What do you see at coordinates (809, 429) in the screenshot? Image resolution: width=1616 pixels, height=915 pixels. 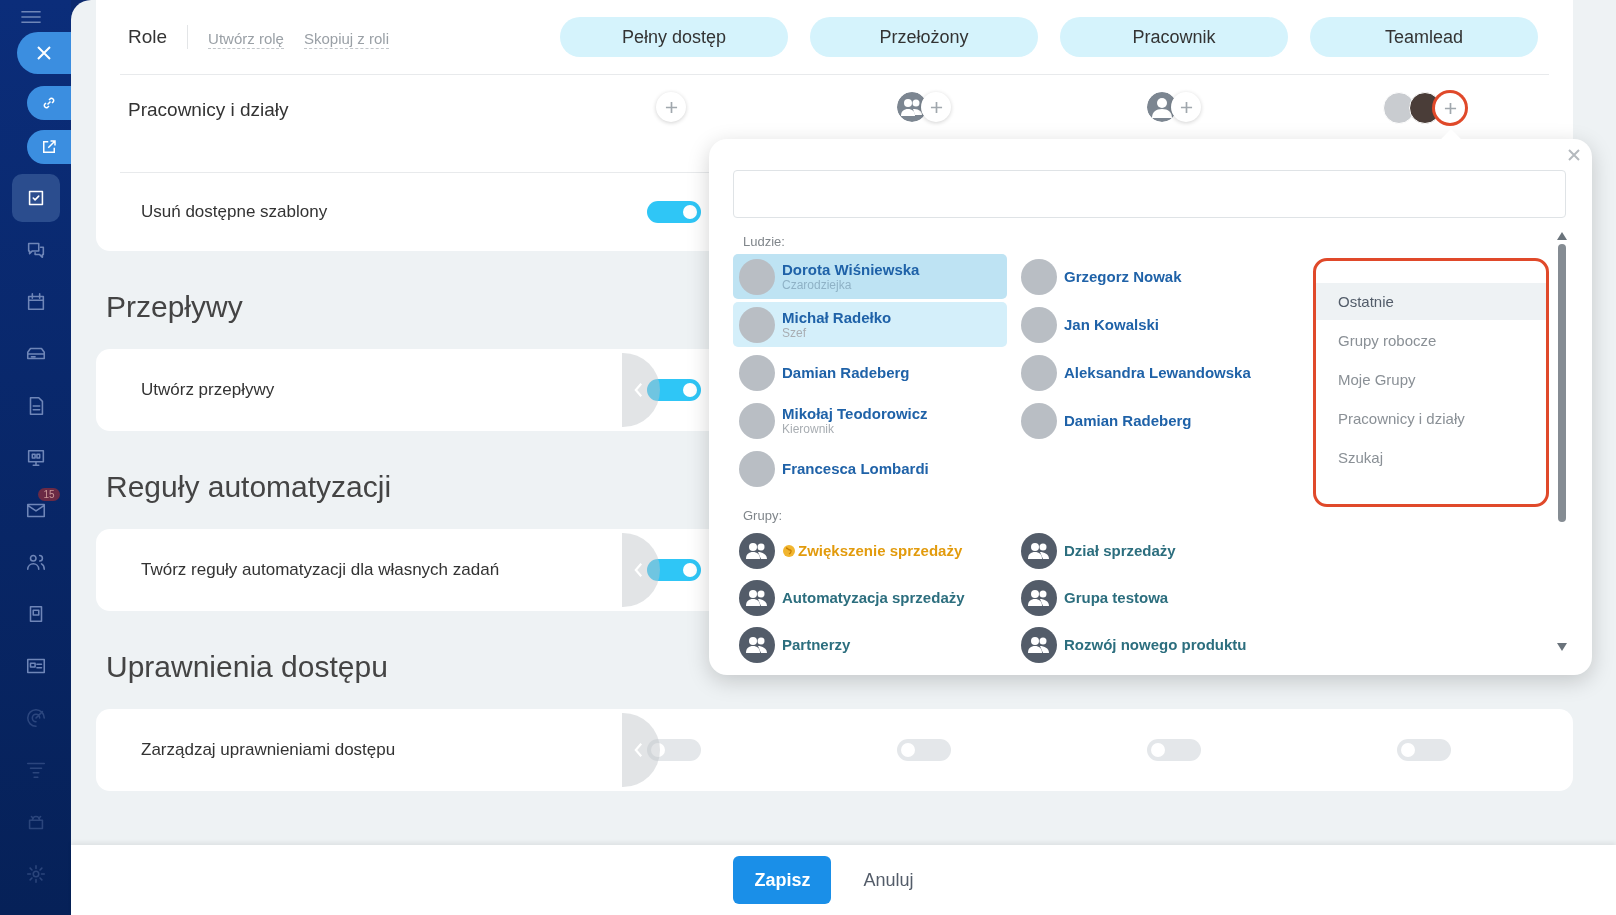 I see `person-role: Kierownik` at bounding box center [809, 429].